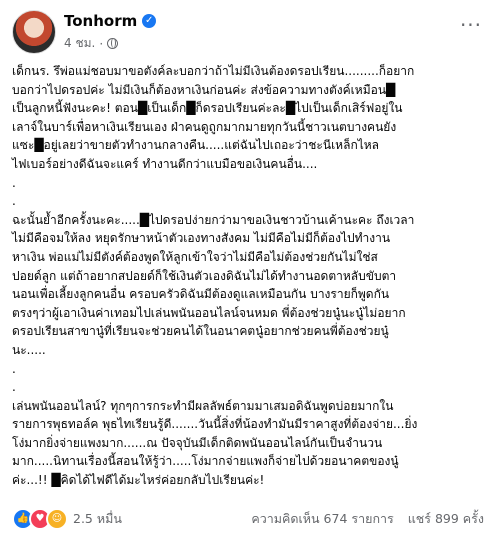  What do you see at coordinates (248, 32) in the screenshot?
I see `post-header: Tonhorm ✓ 4 ชม. · ···` at bounding box center [248, 32].